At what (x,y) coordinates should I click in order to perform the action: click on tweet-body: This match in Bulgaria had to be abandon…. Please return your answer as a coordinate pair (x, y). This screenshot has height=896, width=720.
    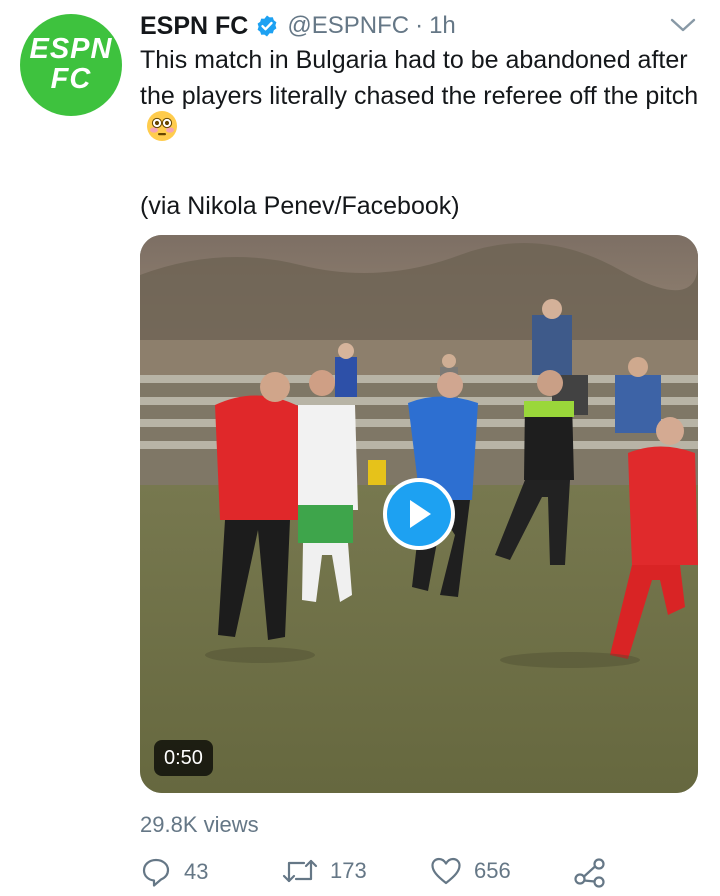
    Looking at the image, I should click on (419, 78).